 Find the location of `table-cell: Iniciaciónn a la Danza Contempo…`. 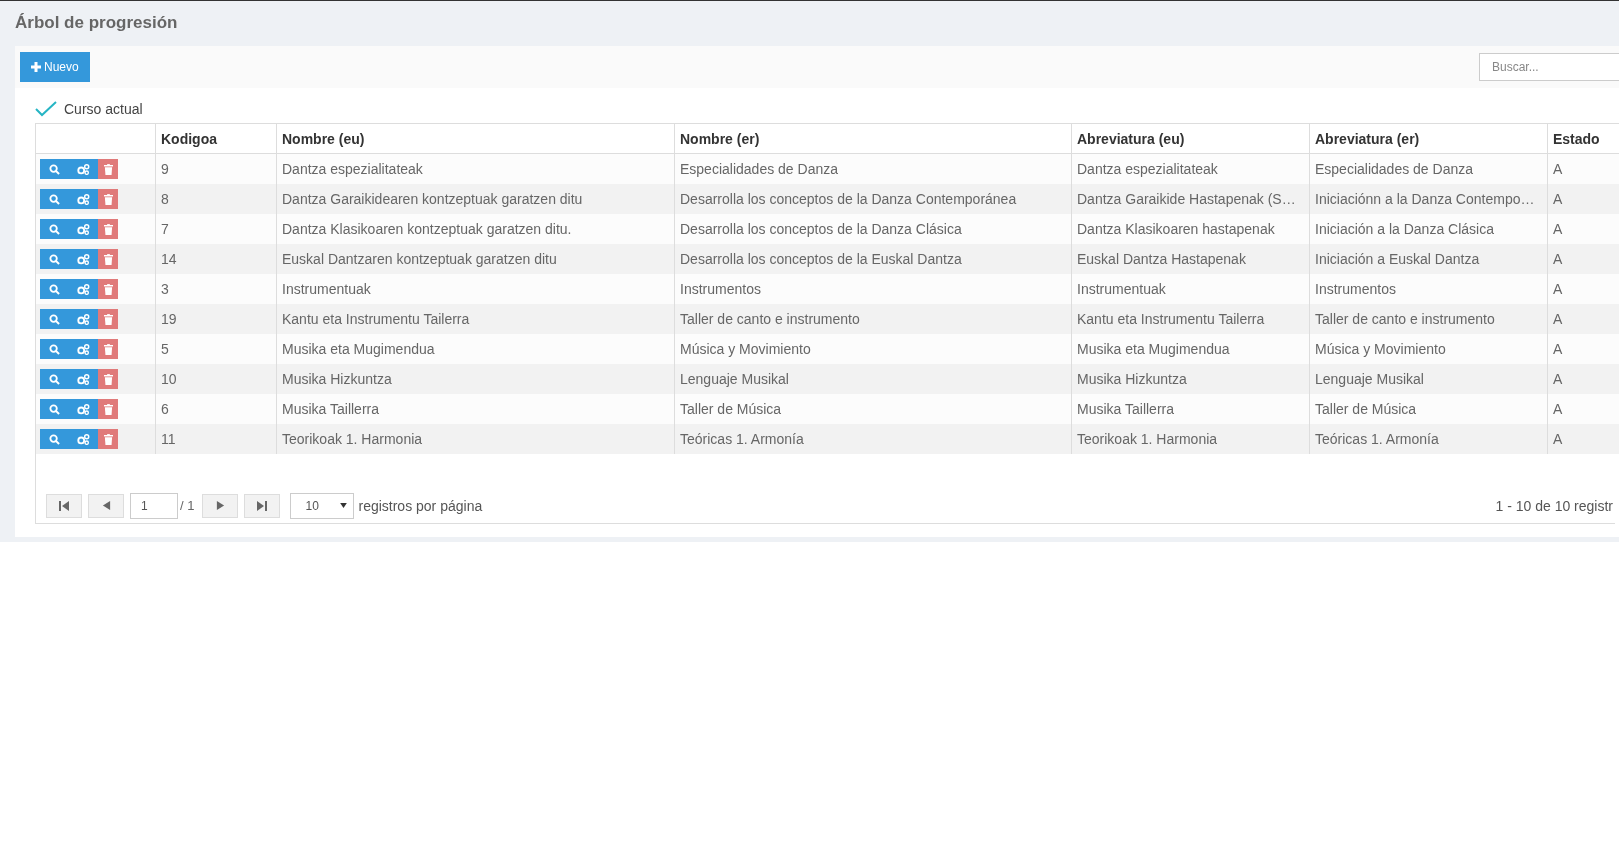

table-cell: Iniciaciónn a la Danza Contempo… is located at coordinates (1425, 199).